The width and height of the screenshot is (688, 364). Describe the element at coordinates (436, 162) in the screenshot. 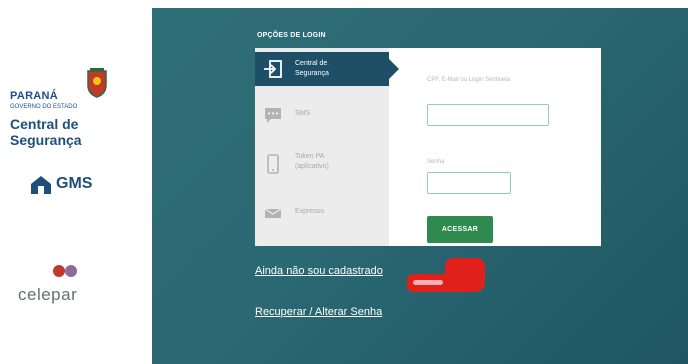

I see `password-label: Senha` at that location.